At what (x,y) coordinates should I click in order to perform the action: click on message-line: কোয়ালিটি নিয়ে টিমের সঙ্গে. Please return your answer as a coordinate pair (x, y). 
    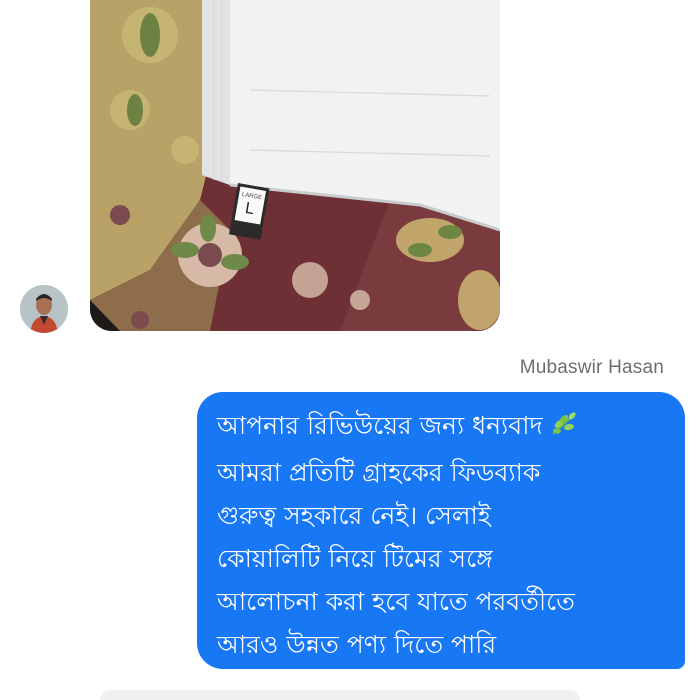
    Looking at the image, I should click on (355, 558).